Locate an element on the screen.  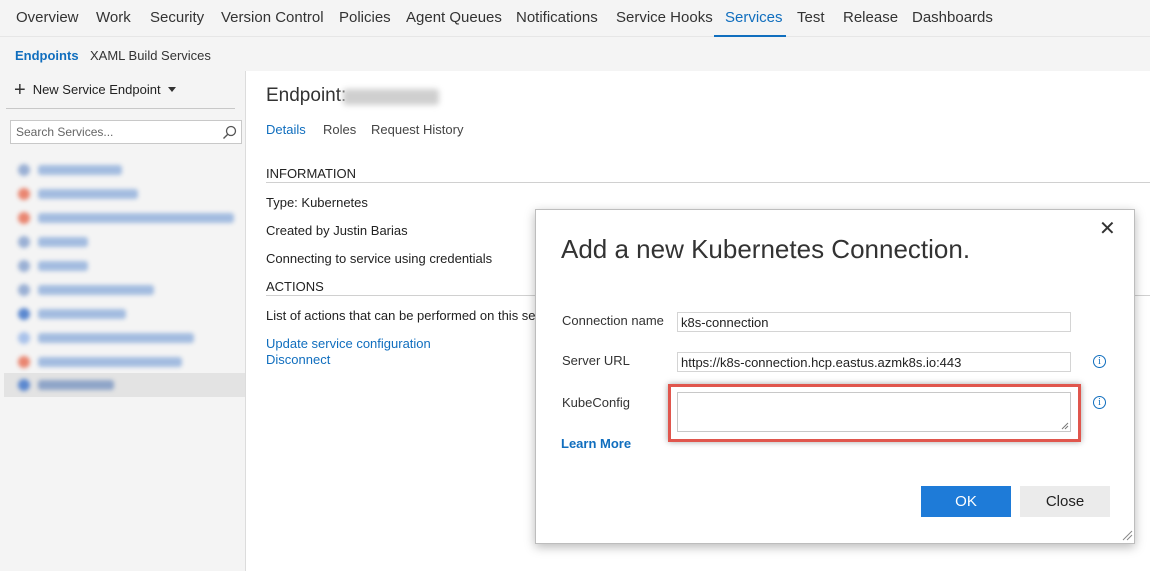
new-service-endpoint-label: New Service Endpoint is located at coordinates (96, 89).